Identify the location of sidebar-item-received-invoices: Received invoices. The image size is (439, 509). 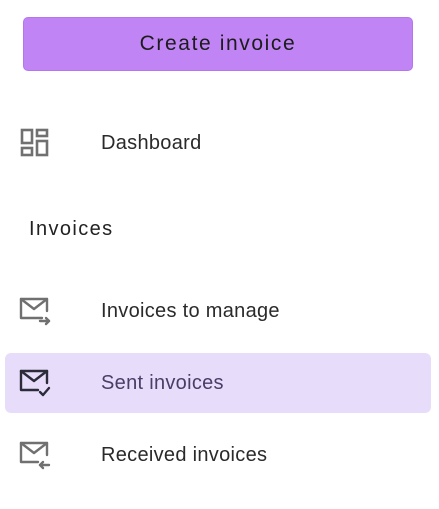
(218, 455).